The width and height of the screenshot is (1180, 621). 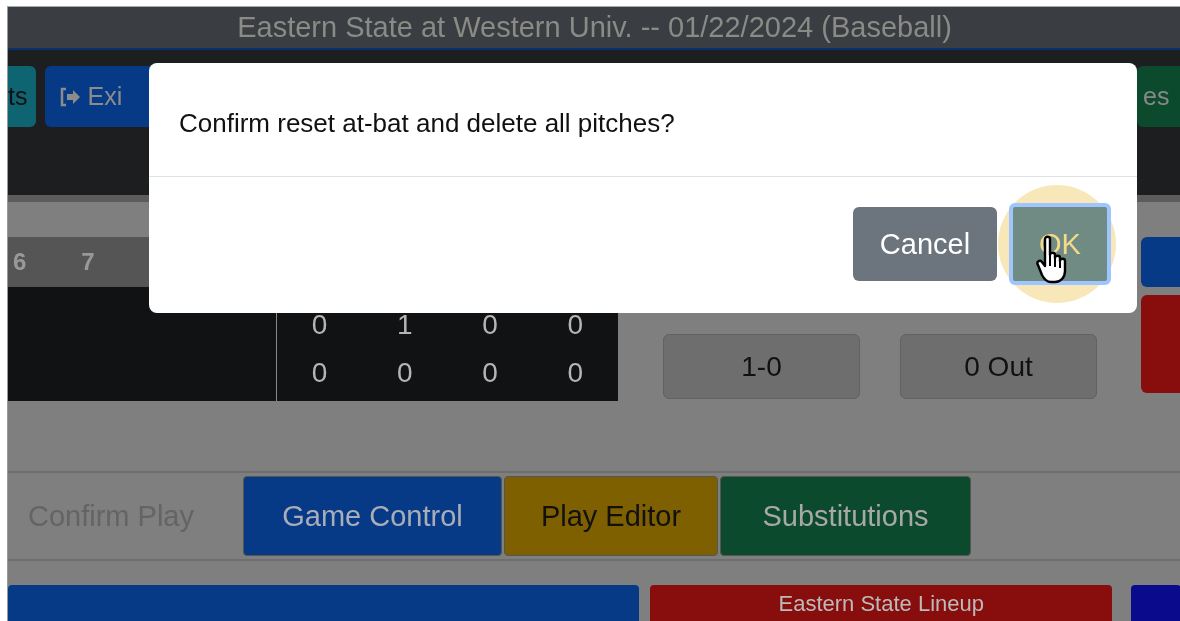 I want to click on lineup-header: Eastern State Lineup, so click(x=881, y=603).